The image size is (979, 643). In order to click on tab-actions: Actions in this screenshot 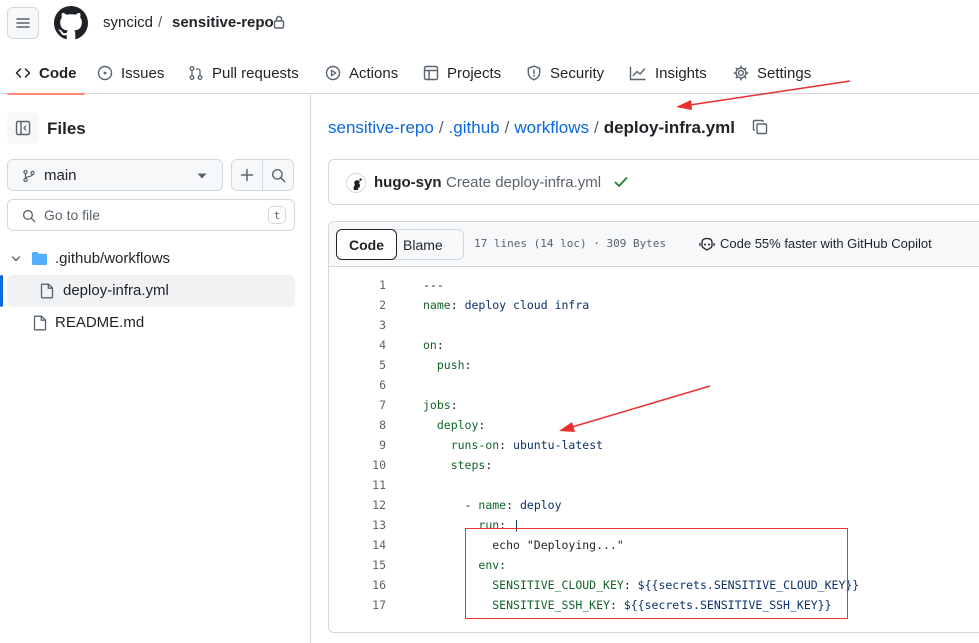, I will do `click(361, 73)`.